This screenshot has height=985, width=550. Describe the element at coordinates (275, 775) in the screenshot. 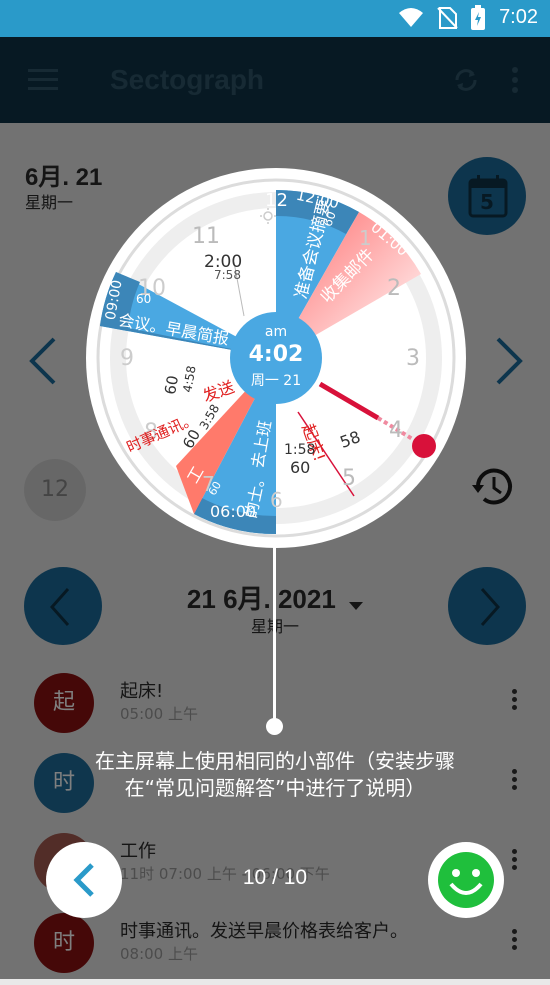

I see `tutorial-caption: 在主屏幕上使用相同的小部件（安装步骤 在“常见问题解答”中进行了说明）` at that location.